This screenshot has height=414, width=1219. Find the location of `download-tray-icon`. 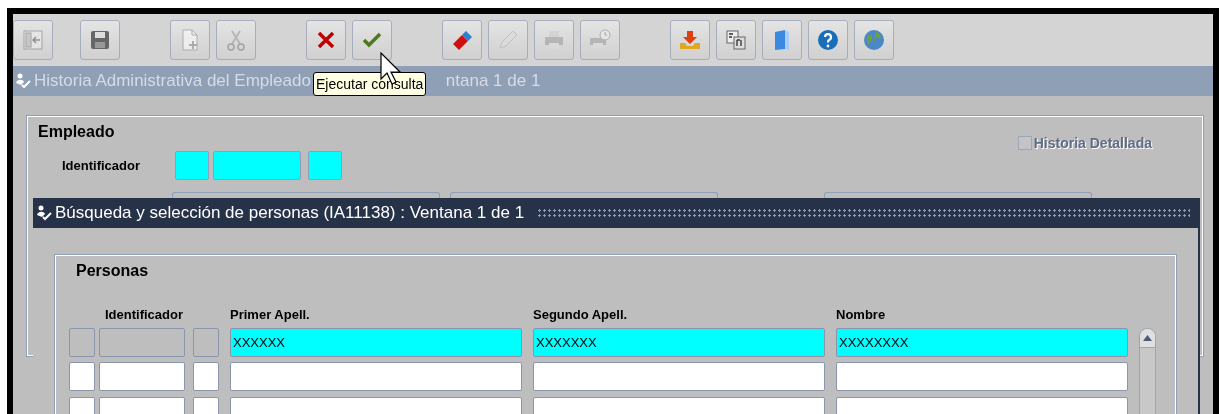

download-tray-icon is located at coordinates (690, 40).